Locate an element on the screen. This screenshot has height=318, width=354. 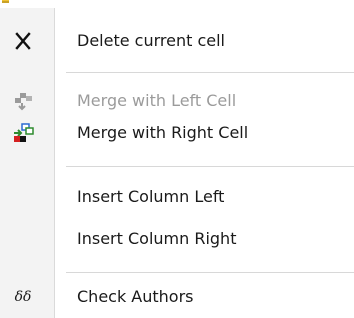
menu-item-insert-column-left: Insert Column Left is located at coordinates (177, 198).